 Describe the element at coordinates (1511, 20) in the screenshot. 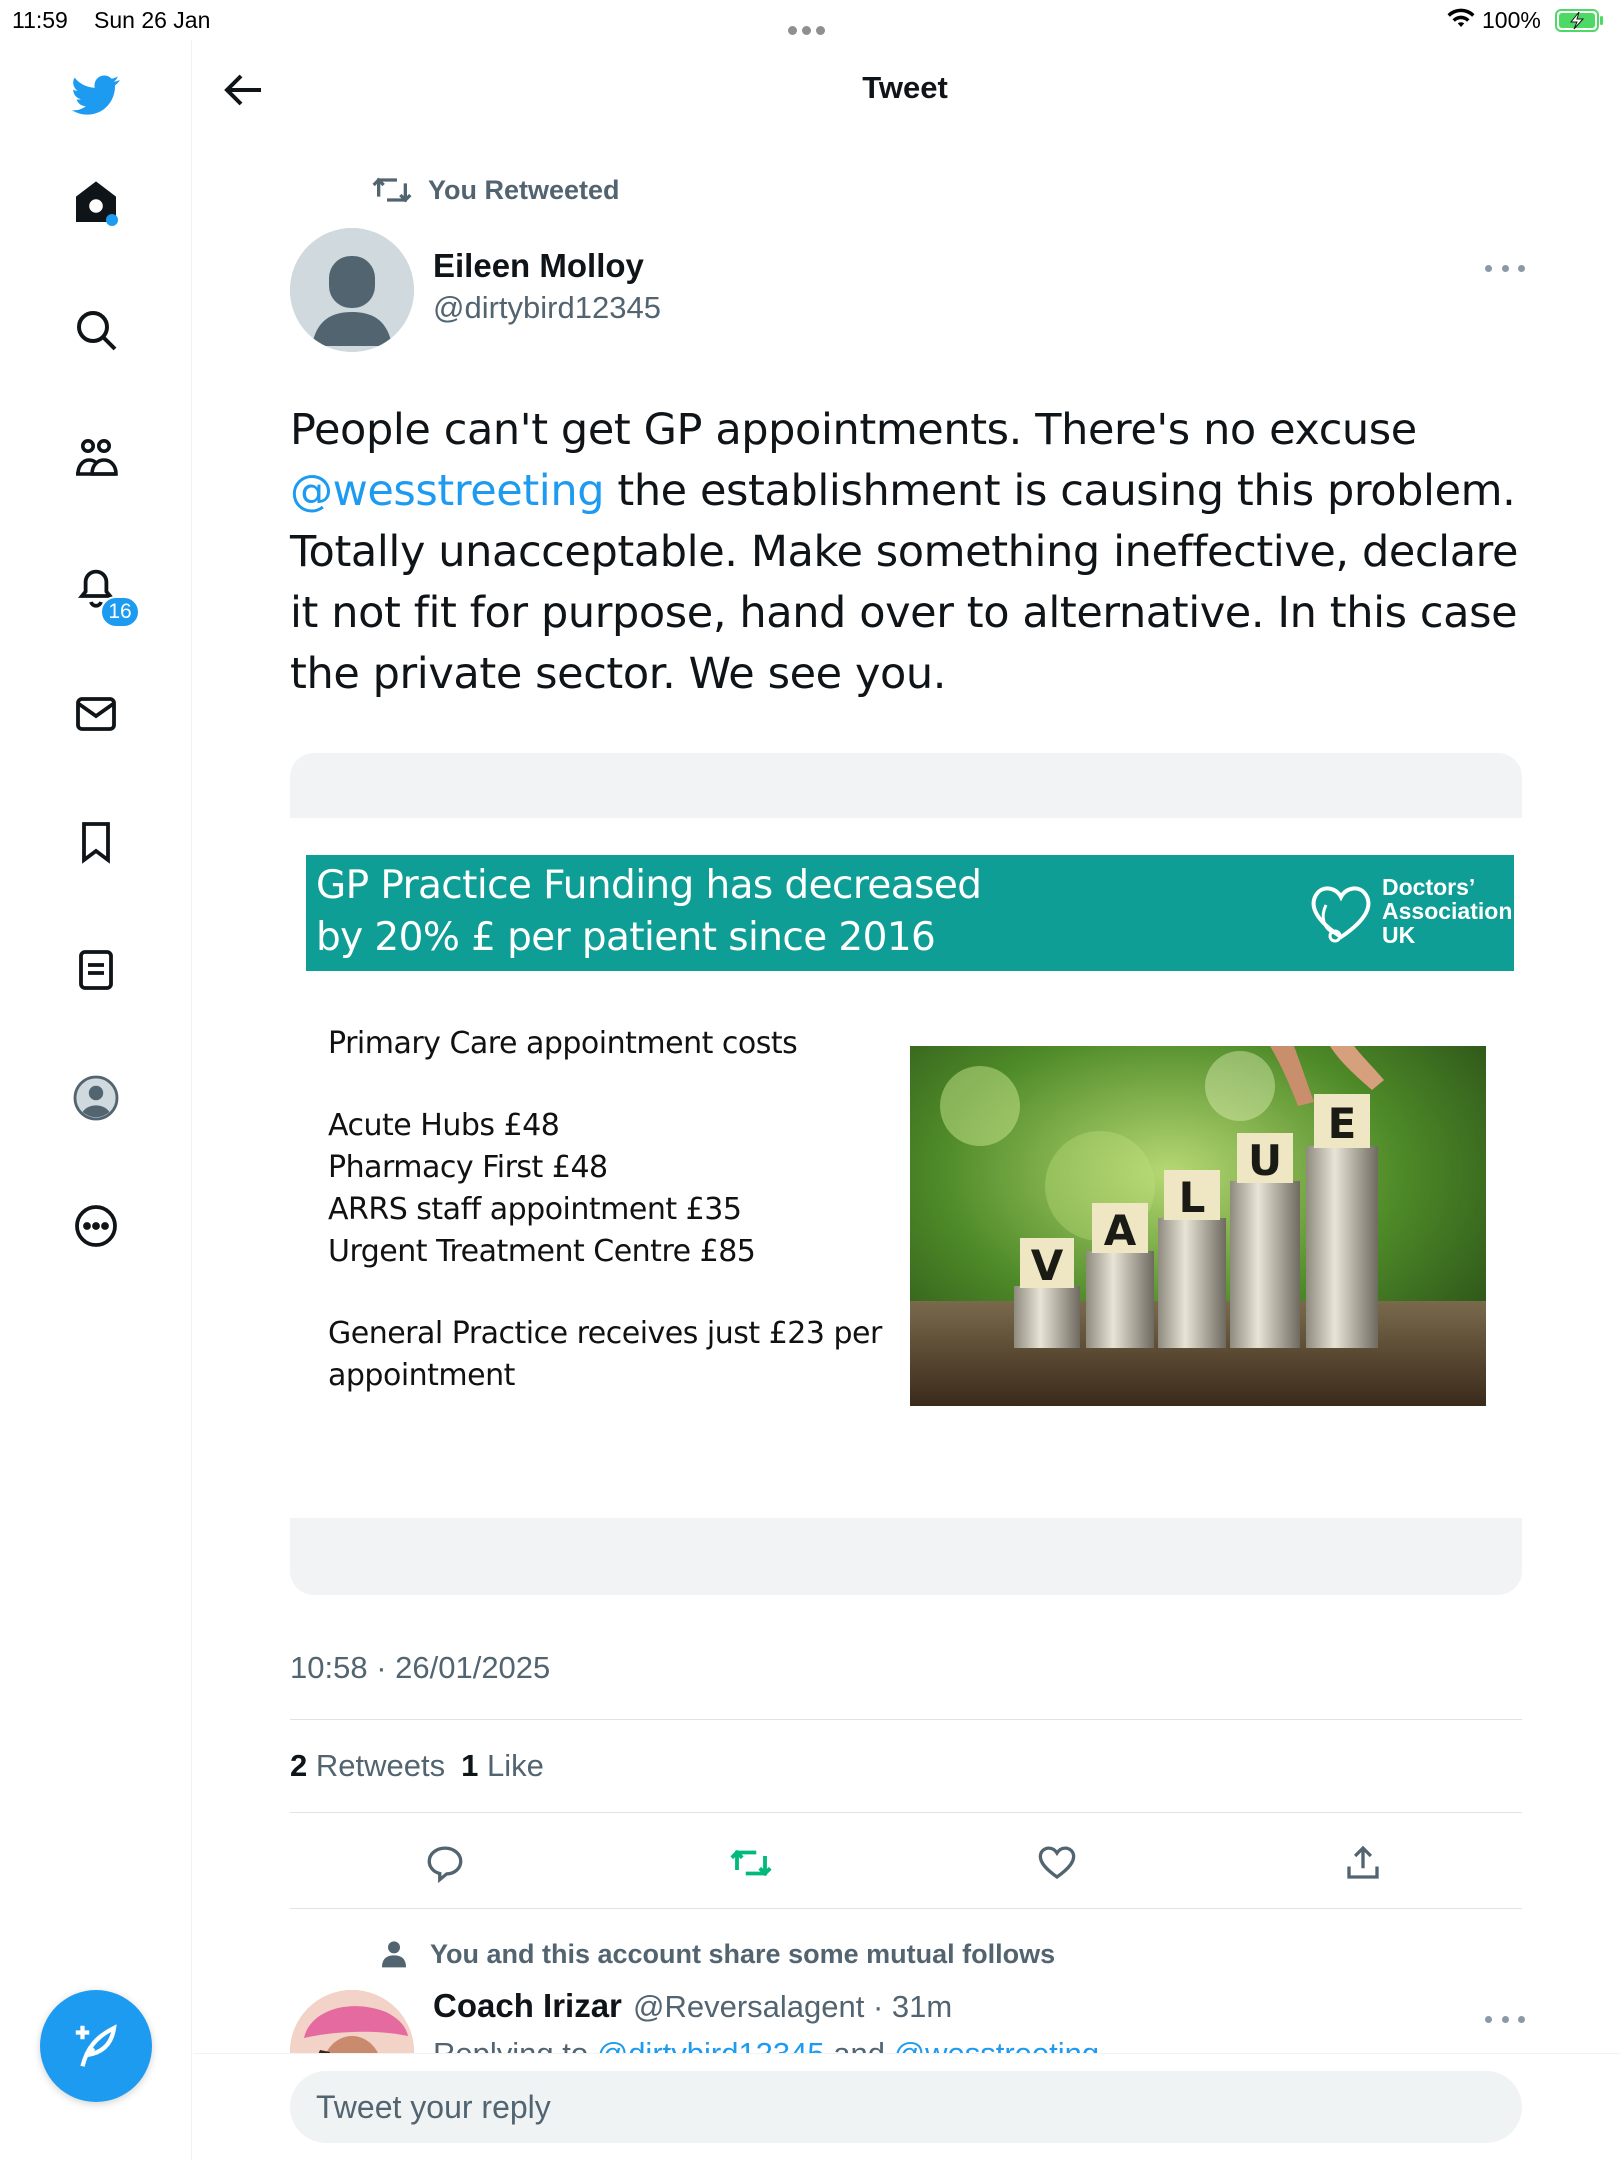

I see `battery-percent: 100%` at that location.